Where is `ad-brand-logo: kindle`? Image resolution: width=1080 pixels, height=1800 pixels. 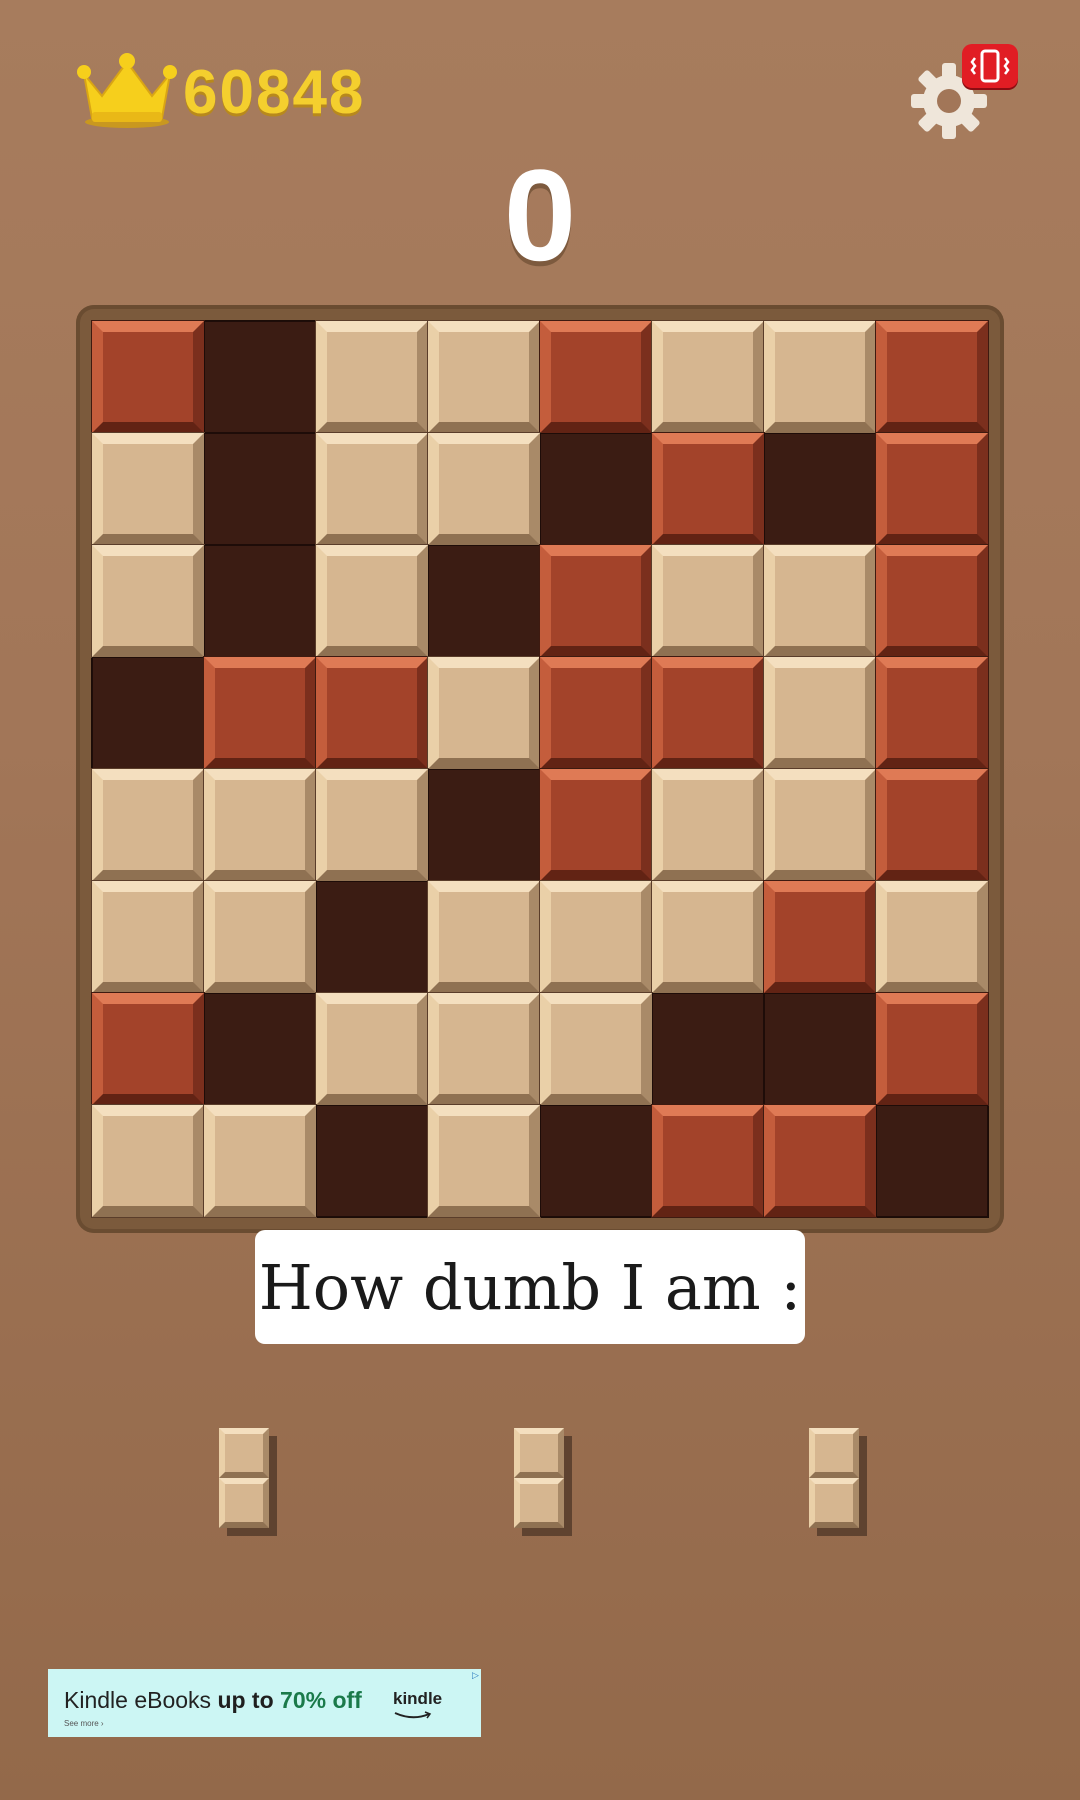 ad-brand-logo: kindle is located at coordinates (418, 1698).